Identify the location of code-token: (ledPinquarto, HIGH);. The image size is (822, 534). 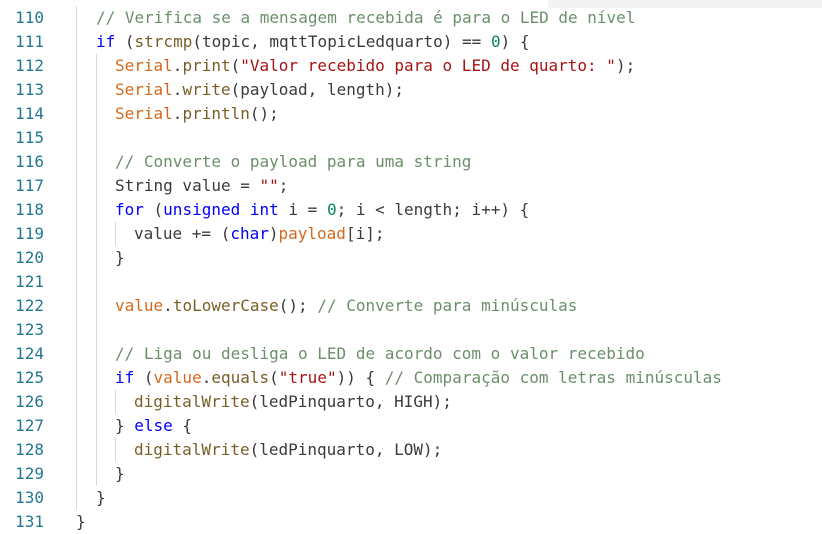
(350, 401).